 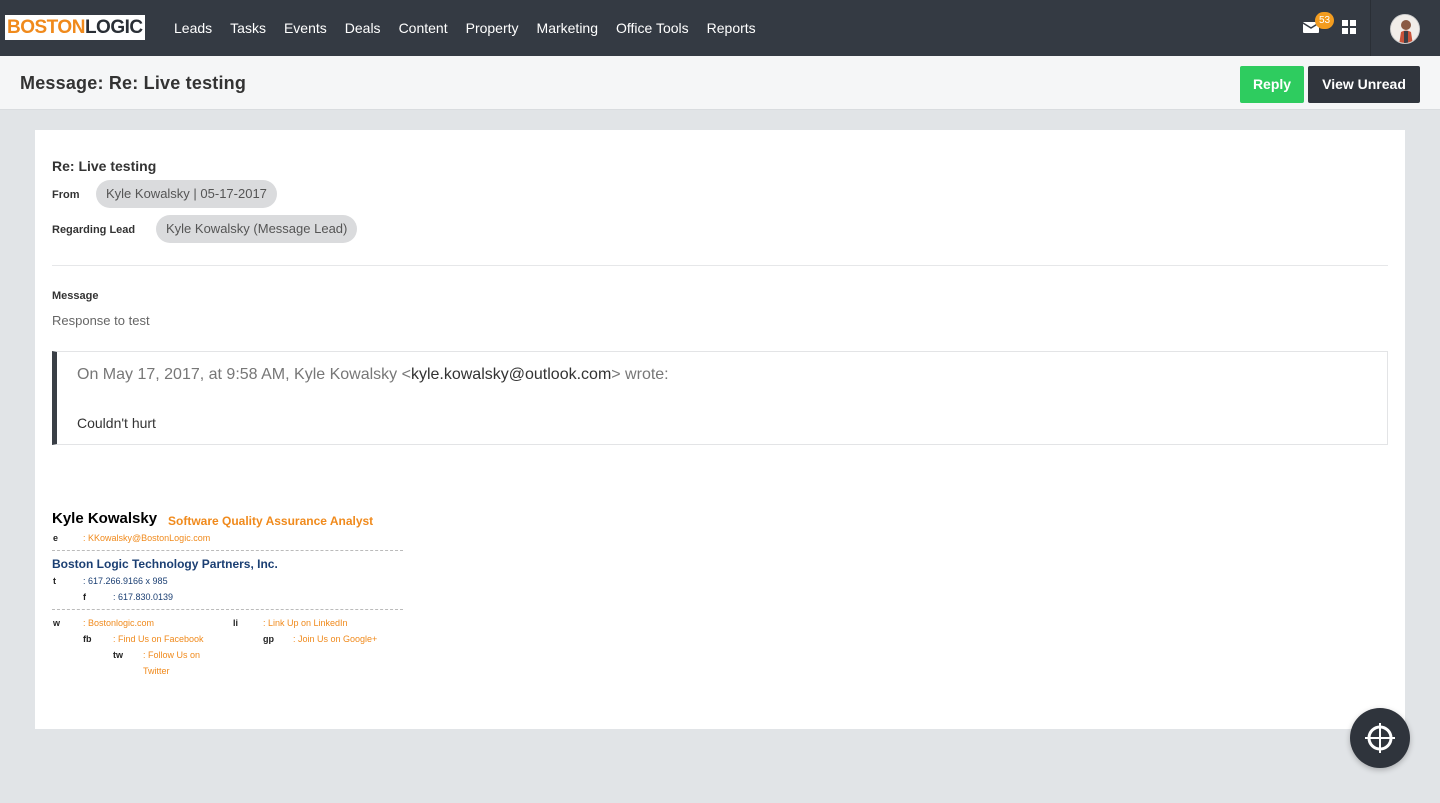 I want to click on signature-w-label: w, so click(x=57, y=623).